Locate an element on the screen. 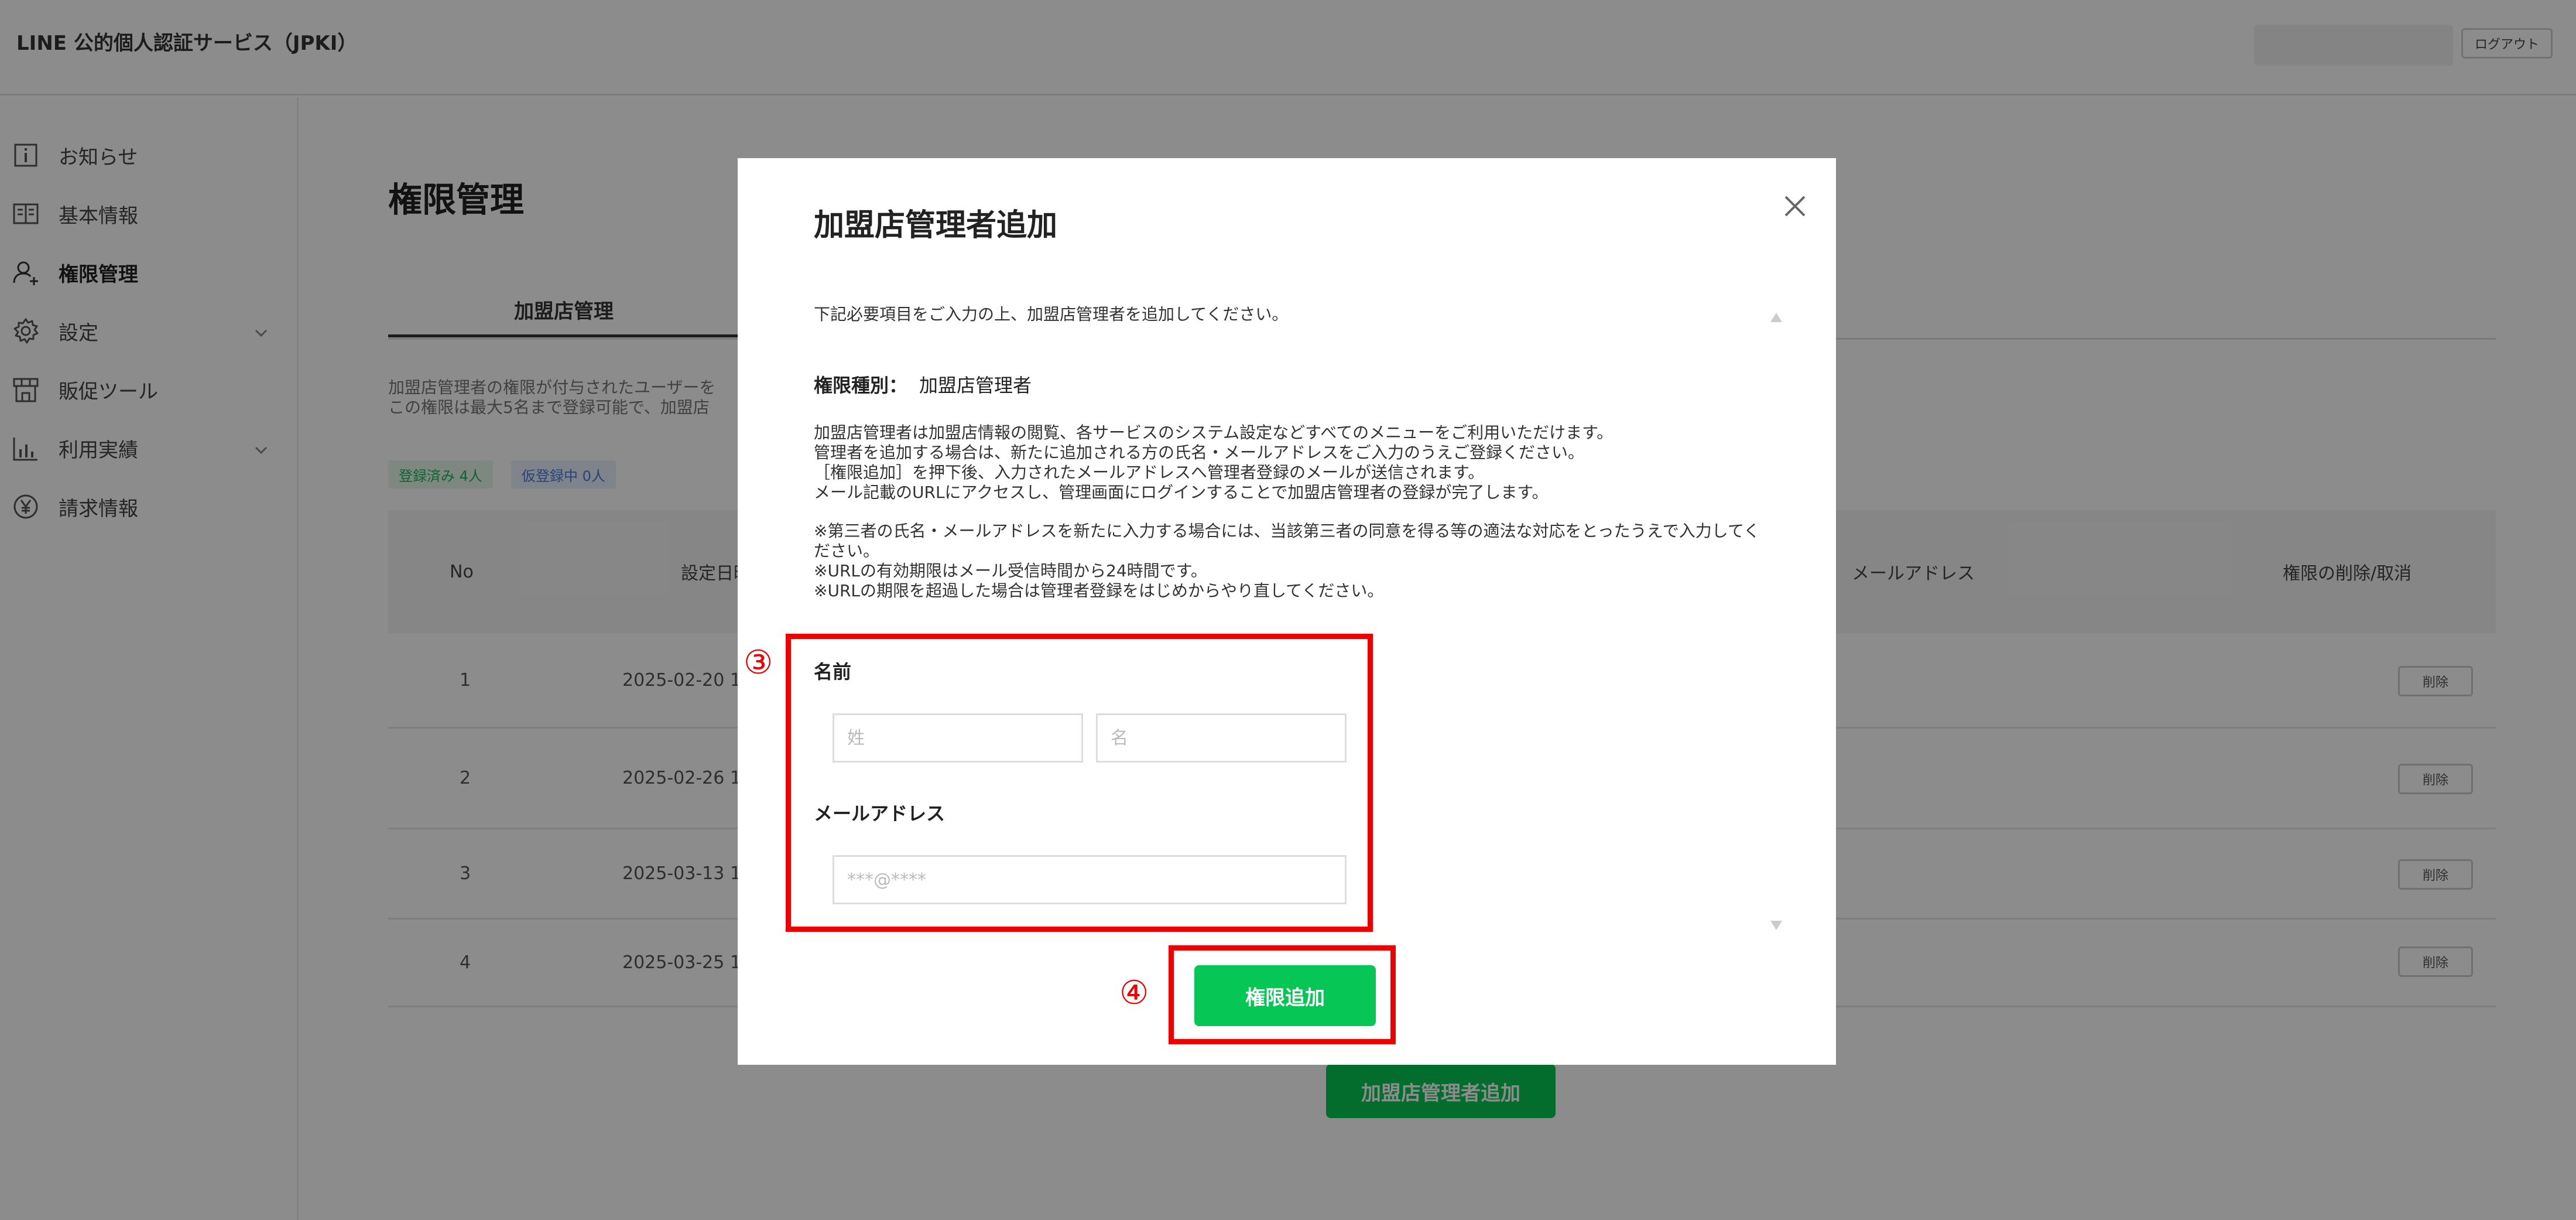 The image size is (2576, 1220). modal-title: 加盟店管理者追加 is located at coordinates (936, 226).